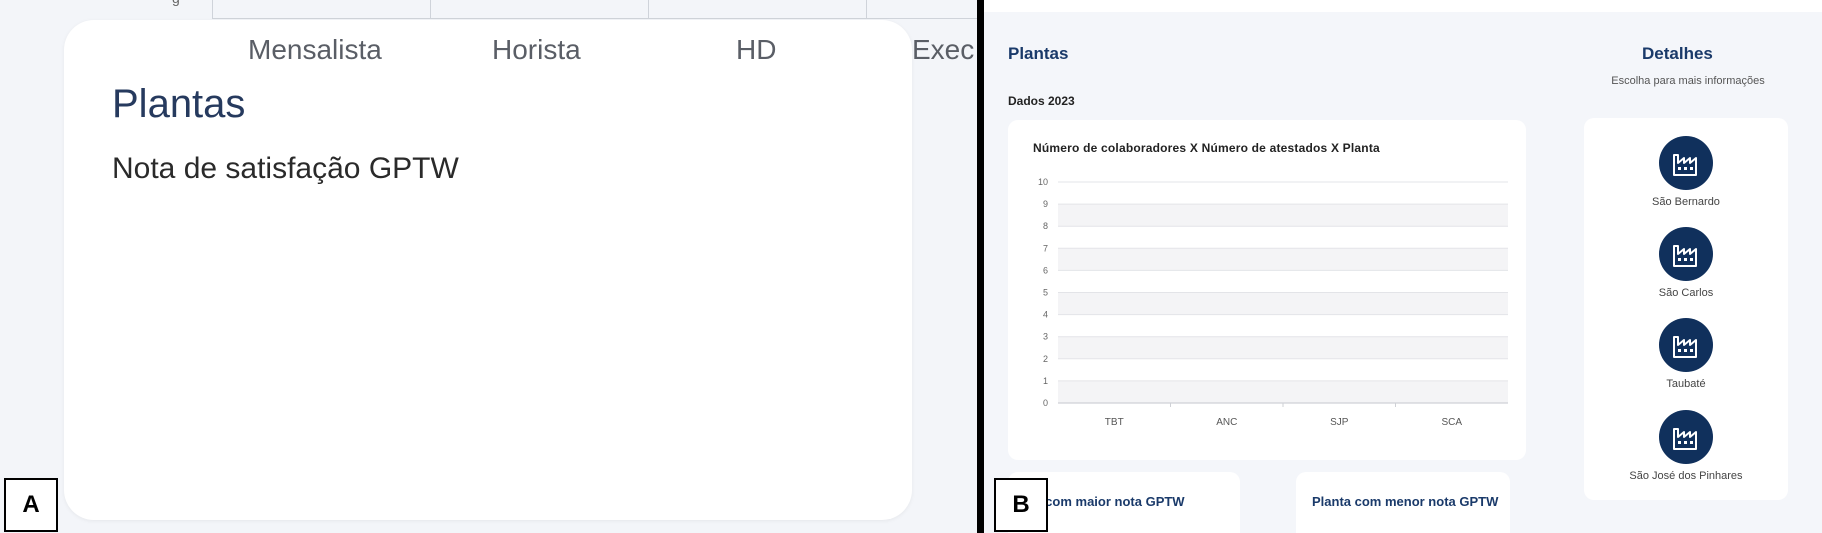 The image size is (1822, 533). What do you see at coordinates (1677, 53) in the screenshot?
I see `details-title: Detalhes` at bounding box center [1677, 53].